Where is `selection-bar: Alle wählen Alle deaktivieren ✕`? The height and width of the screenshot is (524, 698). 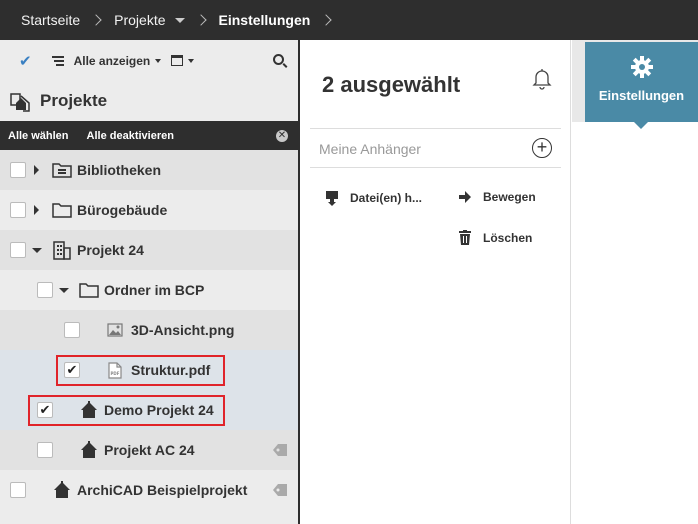
selection-bar: Alle wählen Alle deaktivieren ✕ is located at coordinates (149, 135).